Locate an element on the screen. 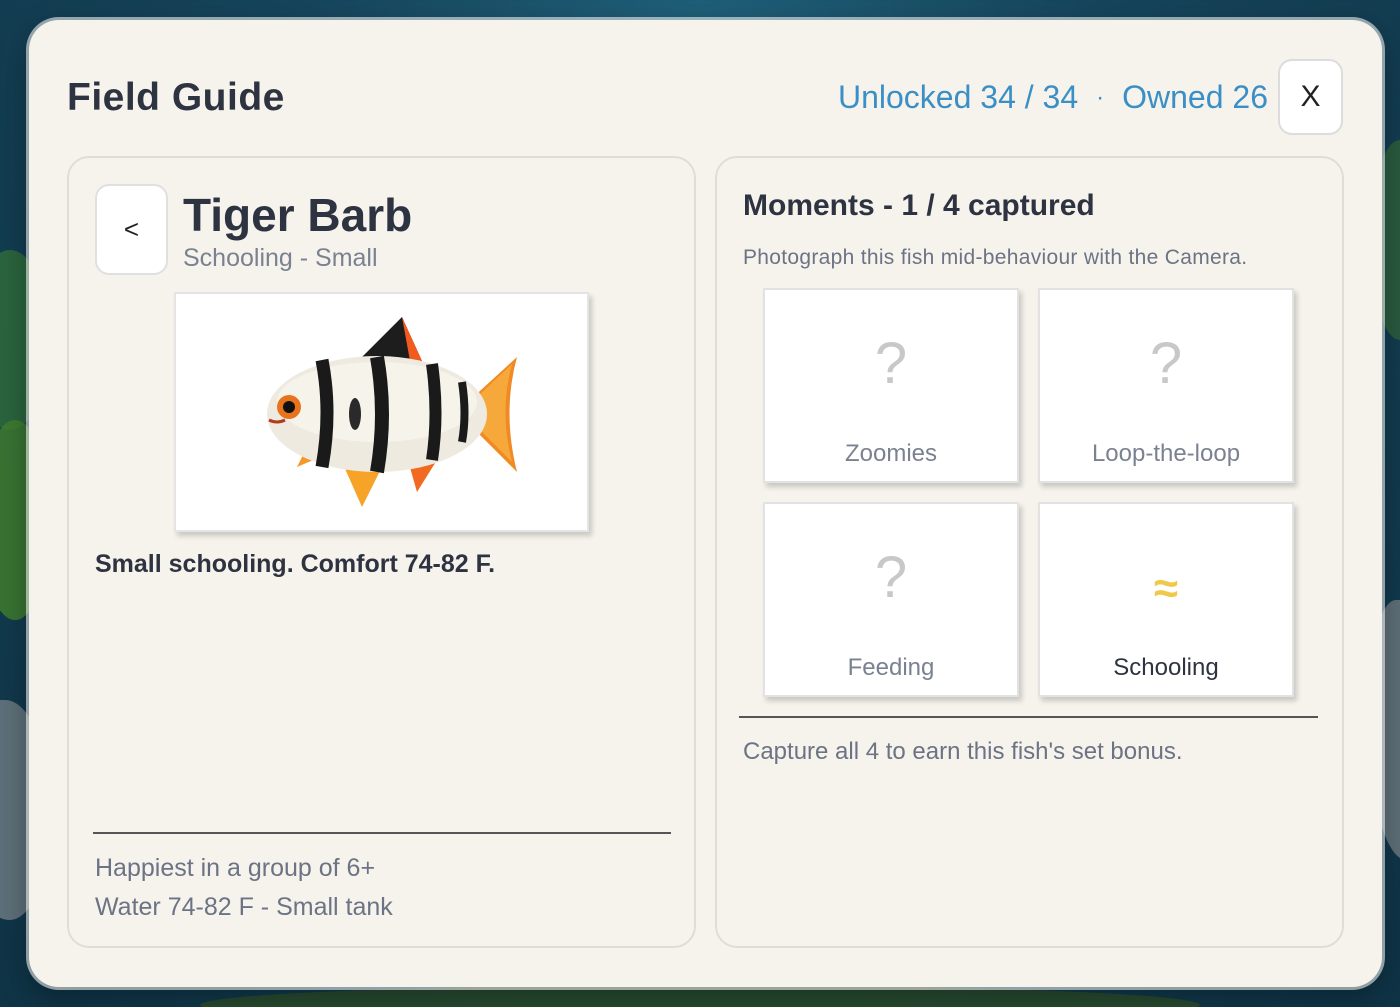 Image resolution: width=1400 pixels, height=1007 pixels. modal-title: Field Guide is located at coordinates (176, 97).